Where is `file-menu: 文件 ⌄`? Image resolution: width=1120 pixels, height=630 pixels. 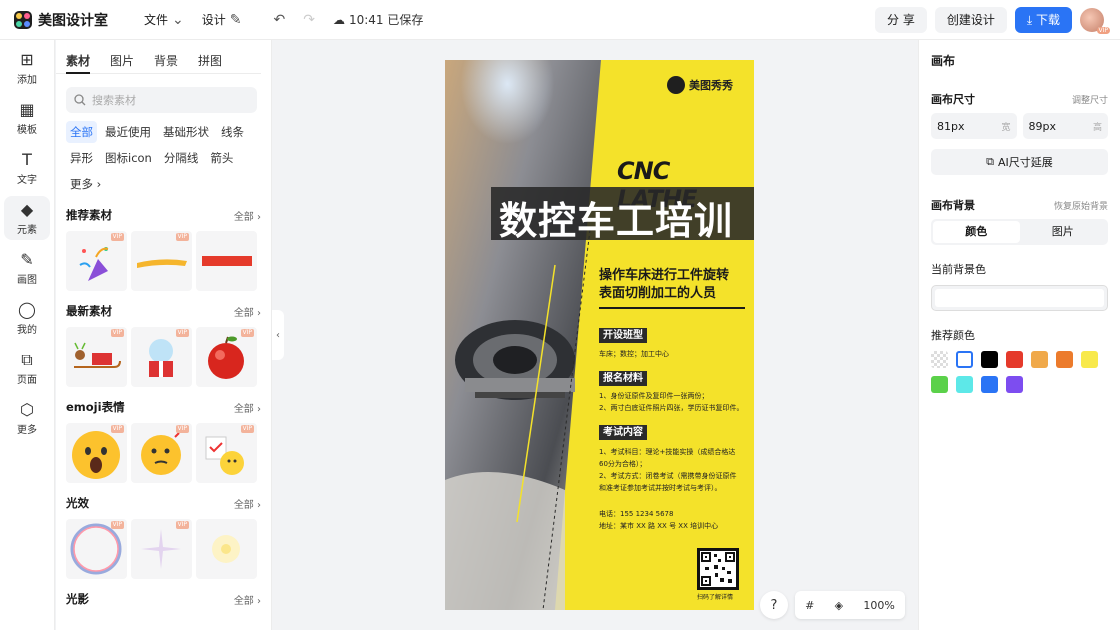
file-menu: 文件 ⌄ is located at coordinates (164, 19).